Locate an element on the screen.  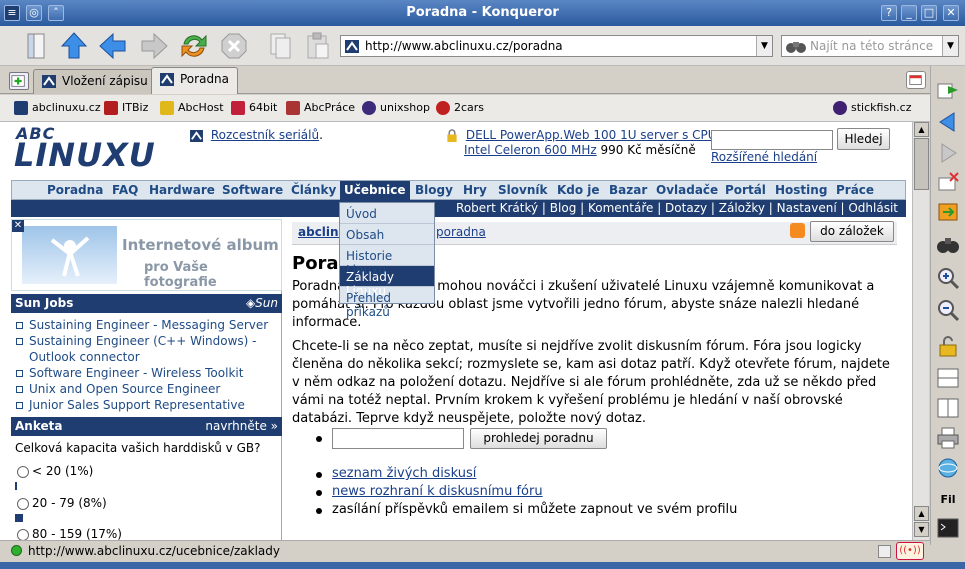
zoom-out-icon is located at coordinates (948, 310).